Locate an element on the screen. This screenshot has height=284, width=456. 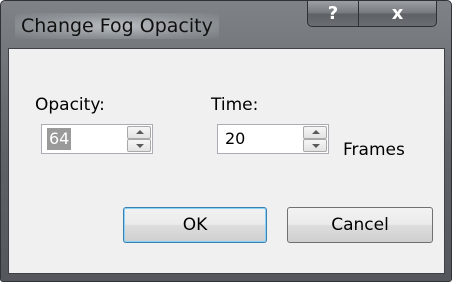
time-spin-arrows is located at coordinates (315, 139).